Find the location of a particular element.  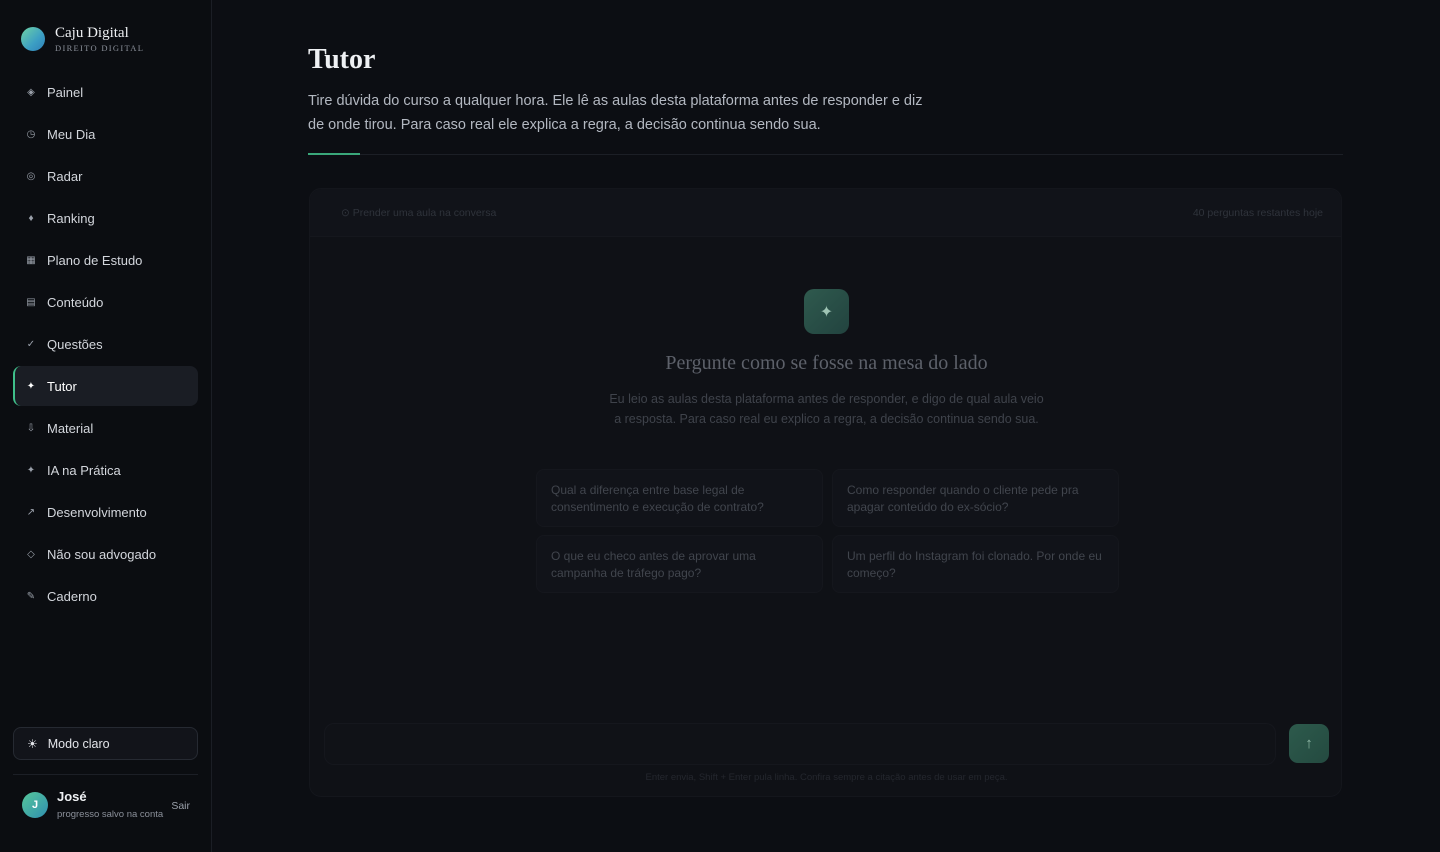

brand-subtitle: DIREITO DIGITAL is located at coordinates (100, 48).